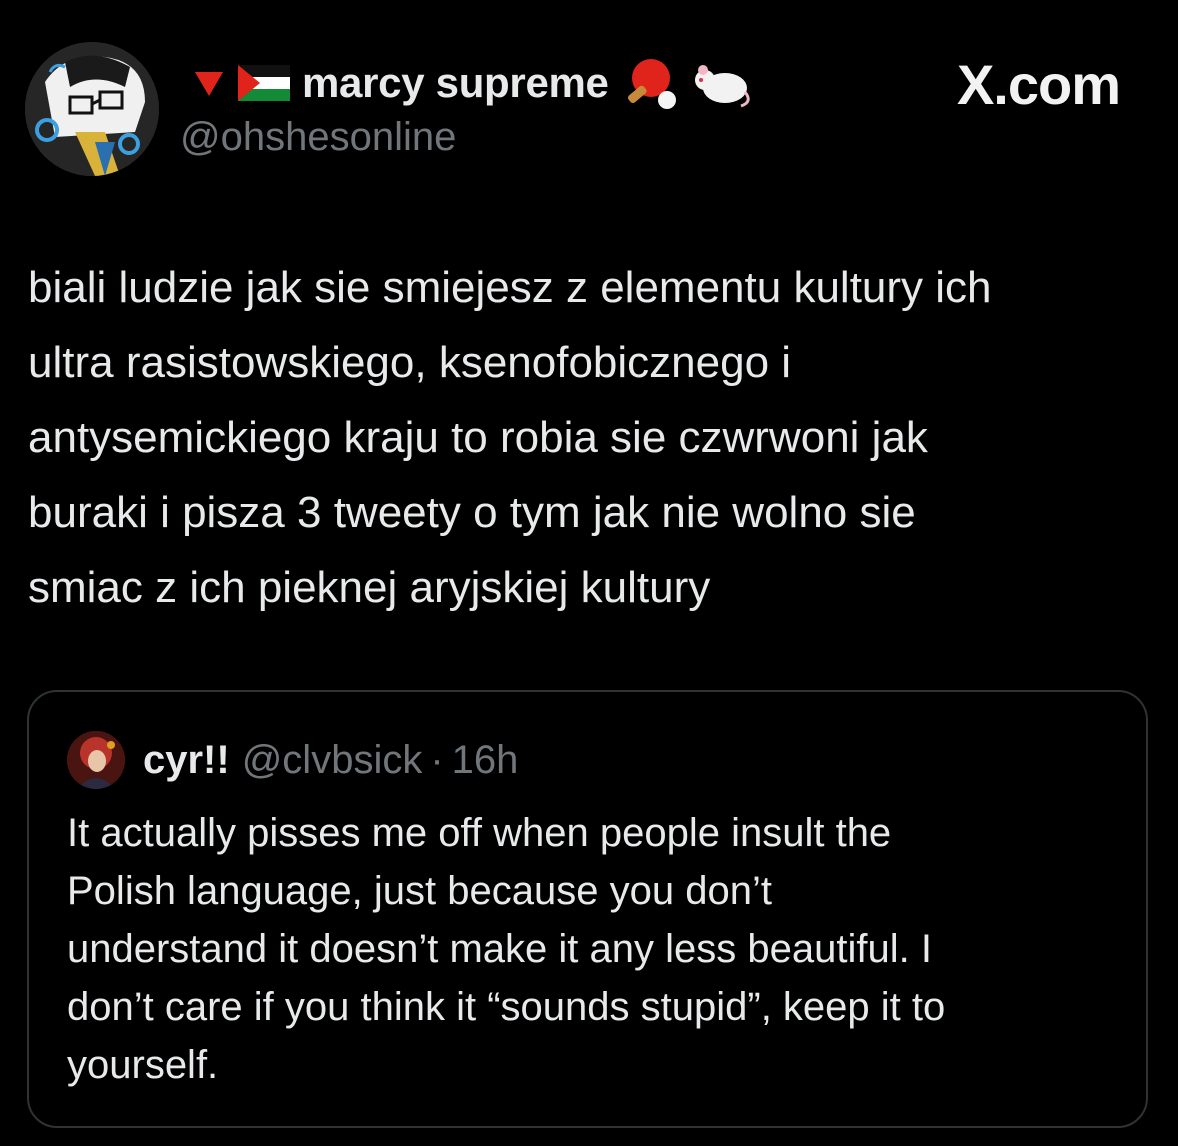 The image size is (1178, 1146). I want to click on author-handle: @ohshesonline, so click(318, 137).